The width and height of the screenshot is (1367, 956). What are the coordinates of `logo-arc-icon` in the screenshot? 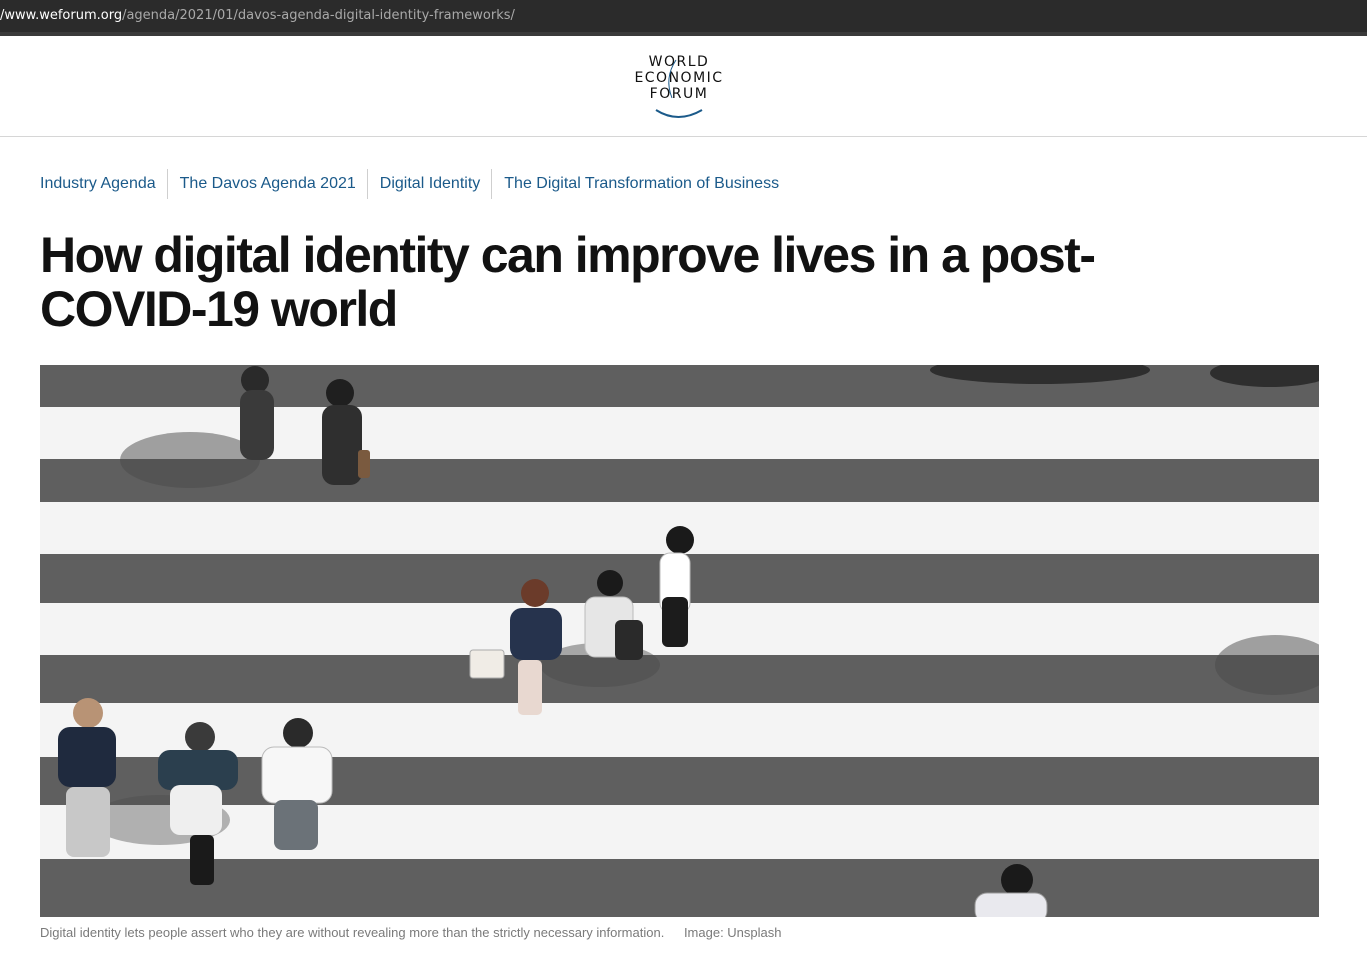 It's located at (679, 88).